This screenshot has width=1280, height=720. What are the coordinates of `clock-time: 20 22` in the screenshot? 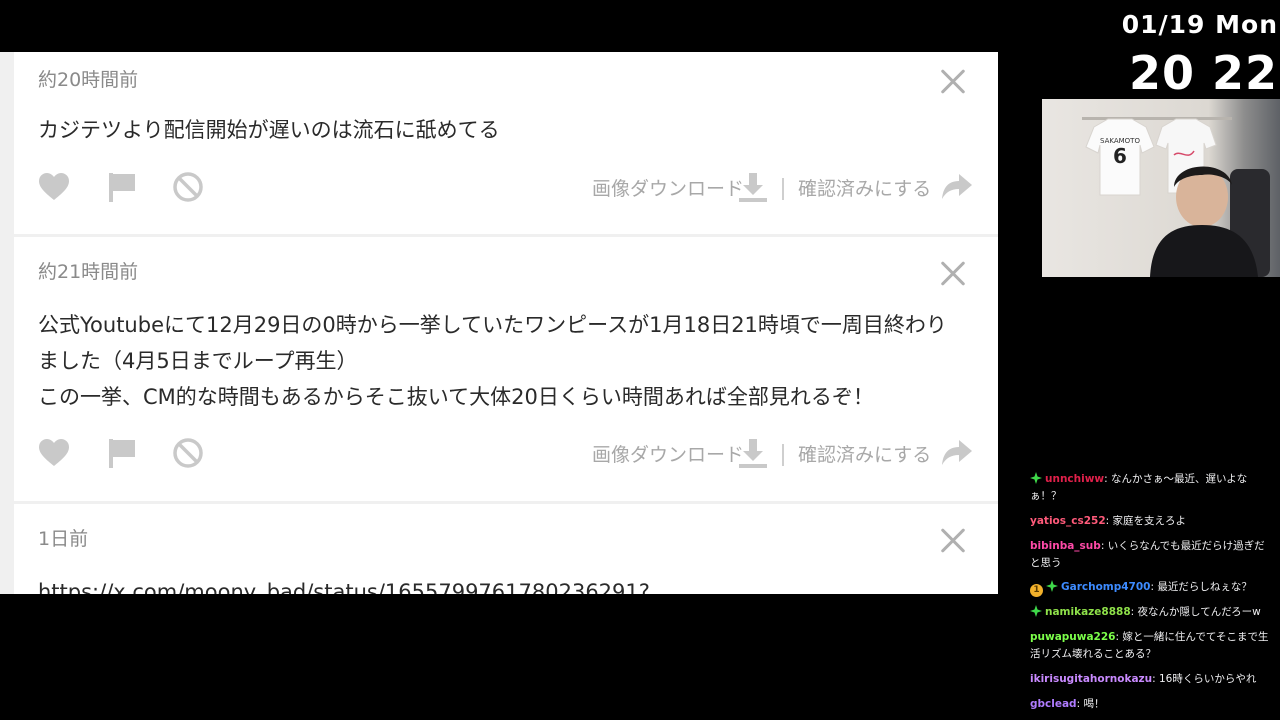 It's located at (1203, 73).